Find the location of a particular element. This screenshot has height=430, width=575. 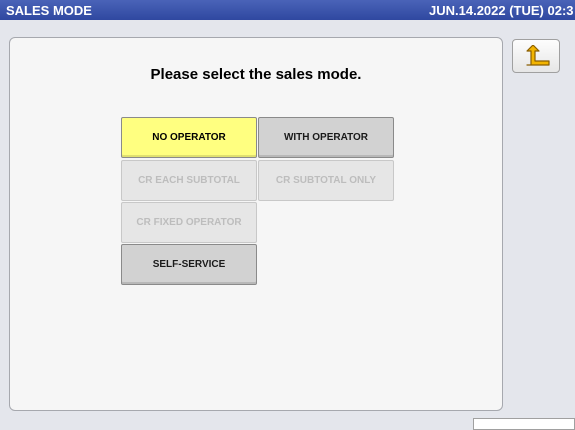

cr-fixed-operator-button: CR FIXED OPERATOR is located at coordinates (189, 222).